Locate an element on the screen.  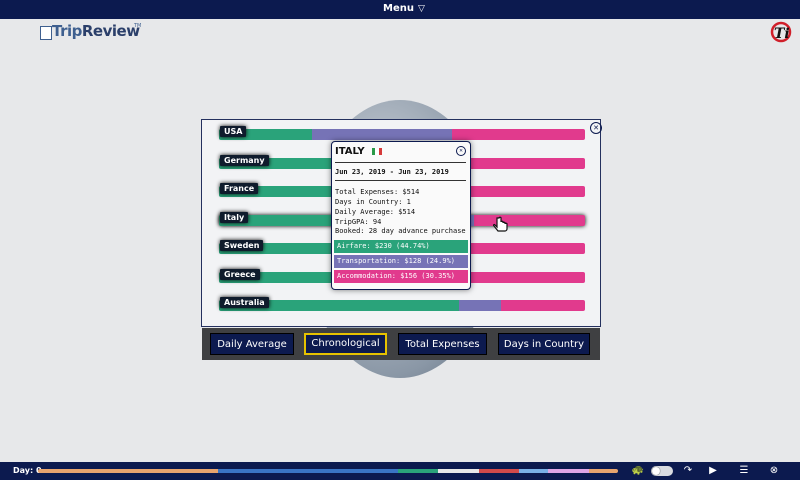
country-bar-australia is located at coordinates (402, 305).